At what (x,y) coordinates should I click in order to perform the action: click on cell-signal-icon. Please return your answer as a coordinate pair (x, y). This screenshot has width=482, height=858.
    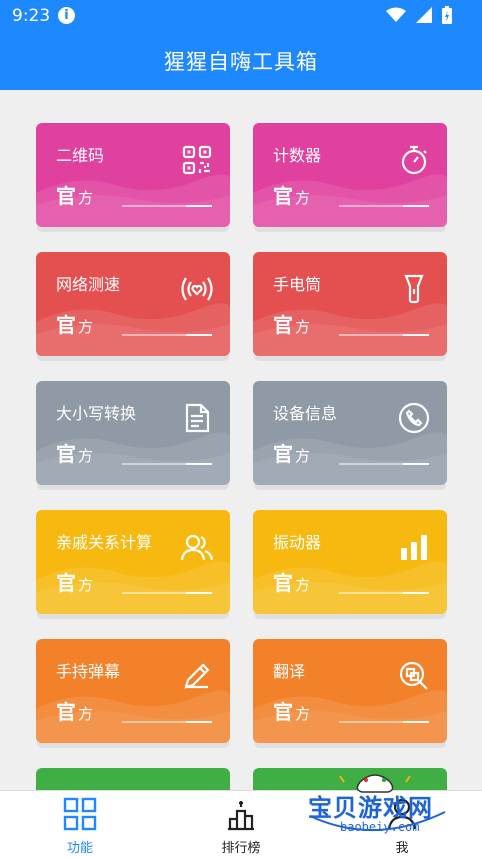
    Looking at the image, I should click on (424, 15).